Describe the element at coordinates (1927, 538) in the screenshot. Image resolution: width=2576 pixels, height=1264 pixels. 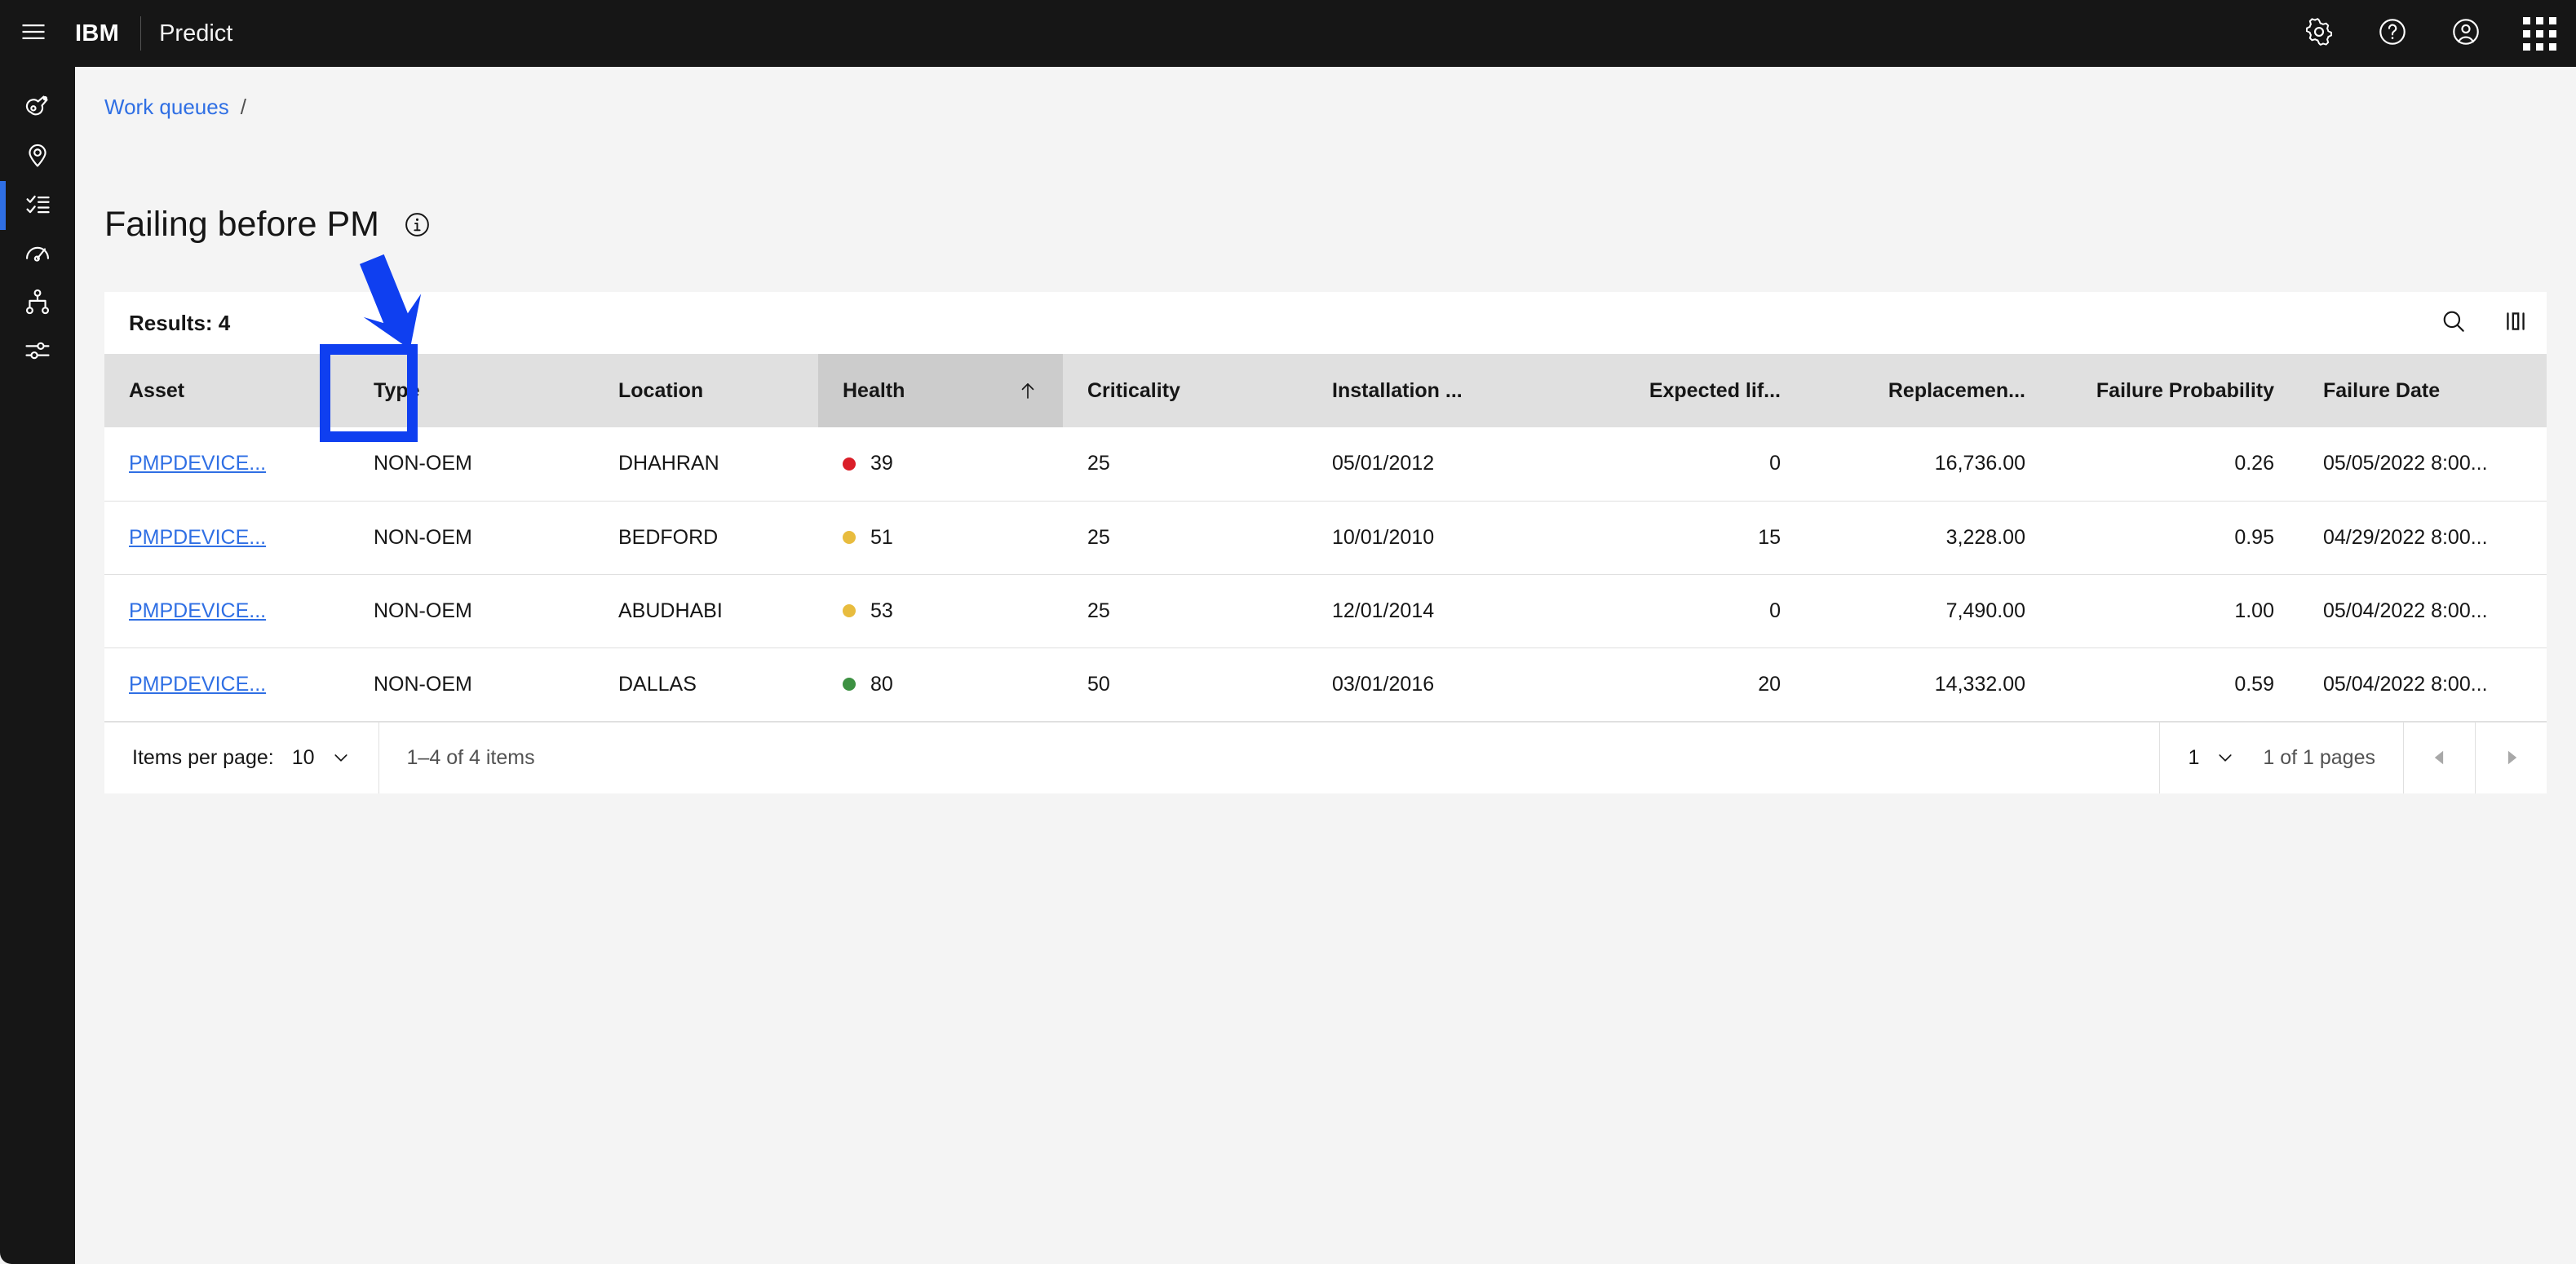
I see `cell-replacement-cost: 3,228.00` at that location.